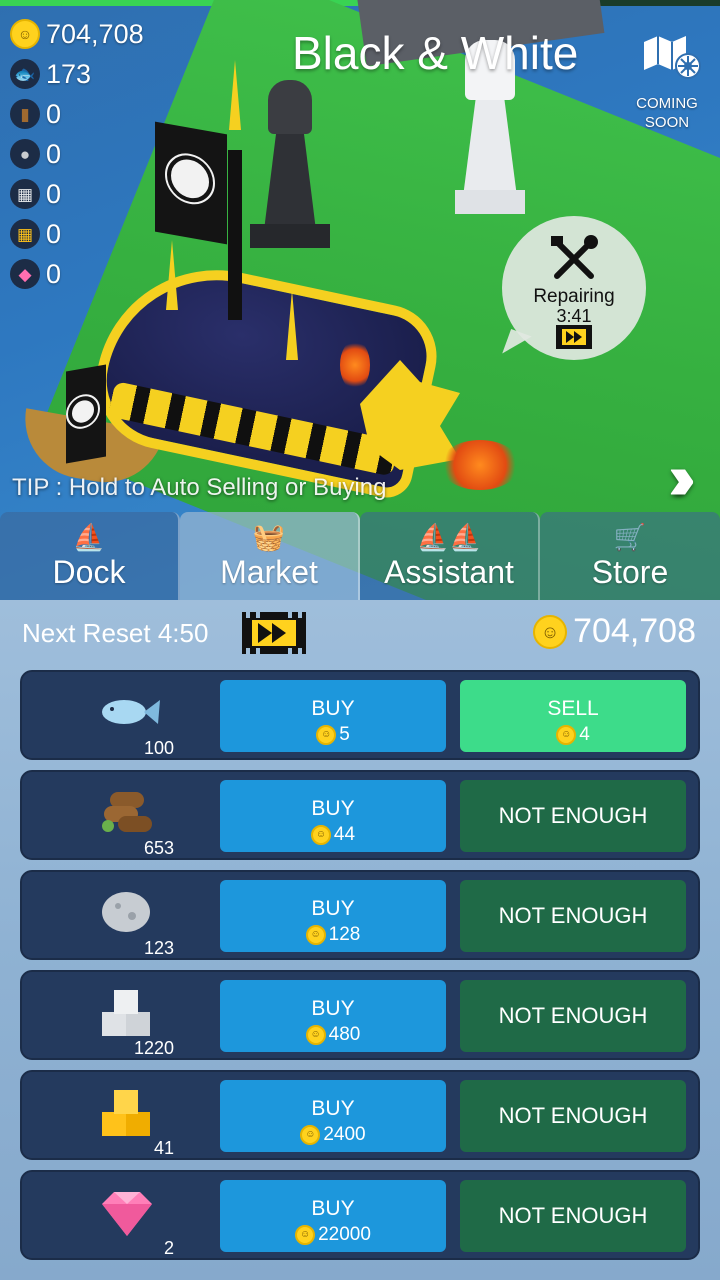  Describe the element at coordinates (131, 712) in the screenshot. I see `fish-icon` at that location.